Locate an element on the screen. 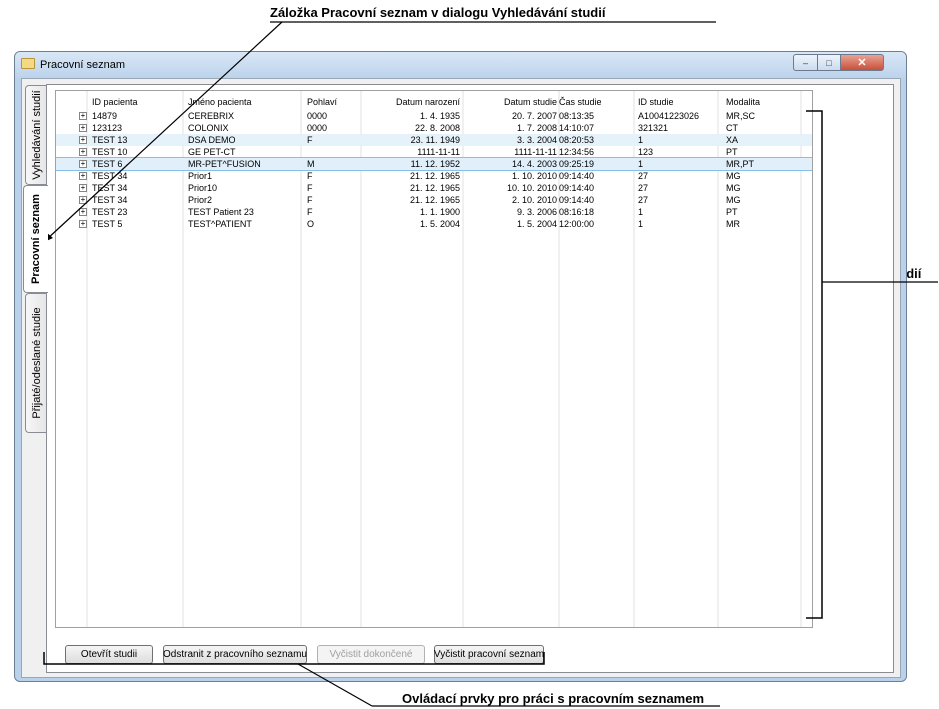 This screenshot has height=709, width=939. cell-study-date: 3. 3. 2004 is located at coordinates (536, 140).